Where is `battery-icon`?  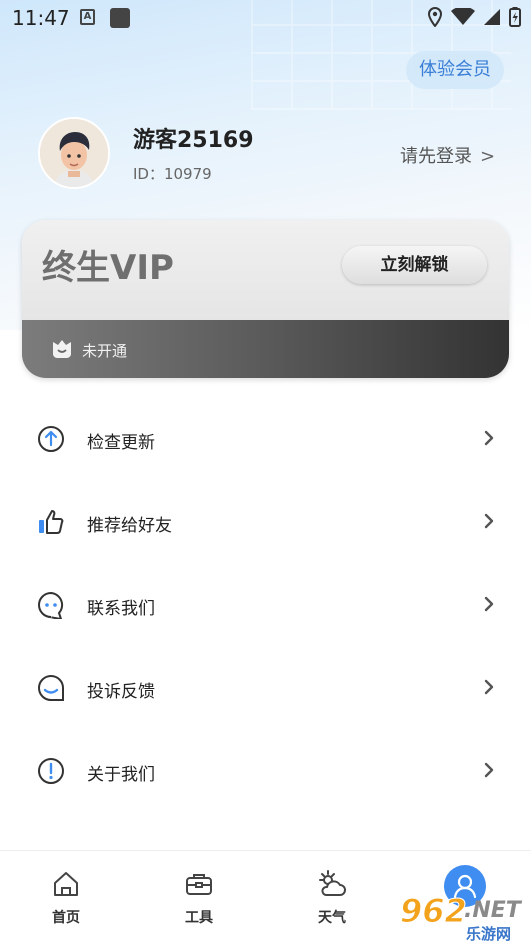
battery-icon is located at coordinates (515, 17).